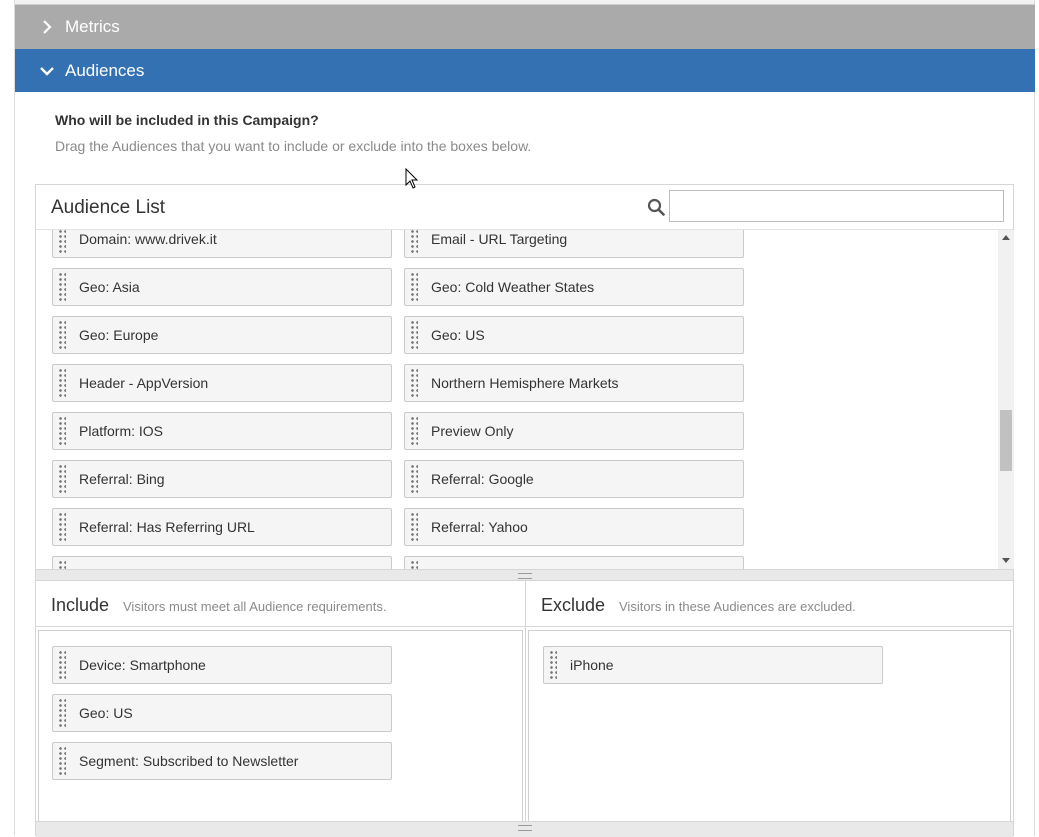 The image size is (1039, 837). I want to click on audience-item: Geo: Cold Weather States, so click(574, 287).